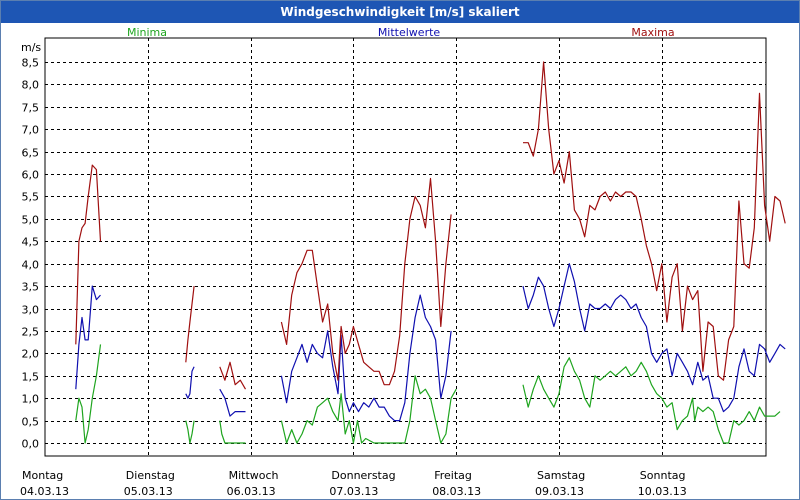 This screenshot has height=500, width=800. What do you see at coordinates (147, 32) in the screenshot?
I see `legend-entry: Minima` at bounding box center [147, 32].